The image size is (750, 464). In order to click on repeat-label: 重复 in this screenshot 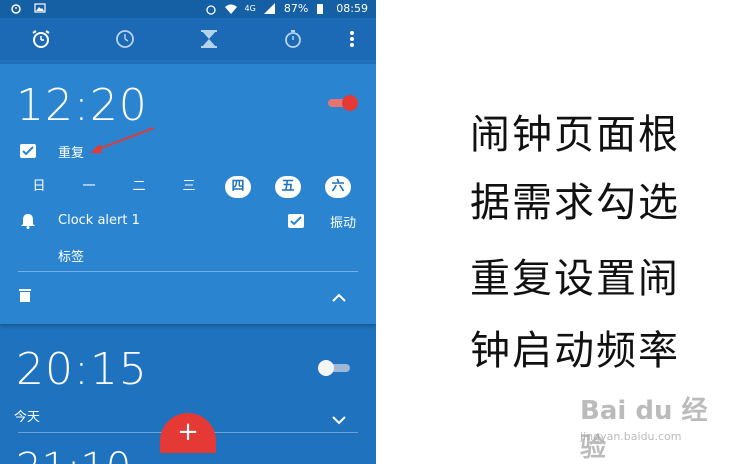, I will do `click(71, 151)`.